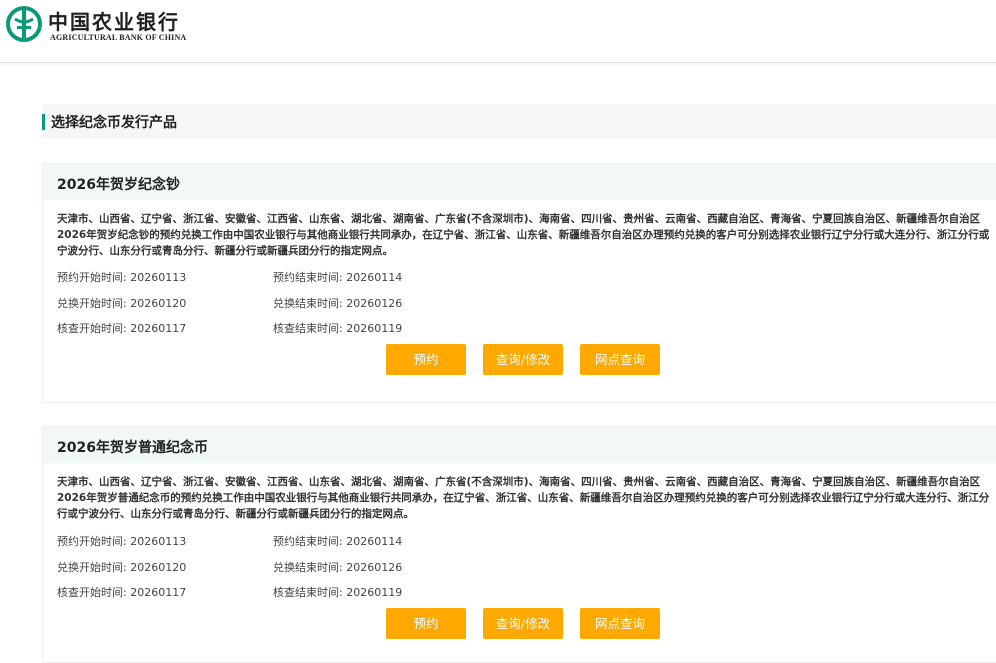  What do you see at coordinates (519, 445) in the screenshot?
I see `product-card-header: 2026年贺岁普通纪念币` at bounding box center [519, 445].